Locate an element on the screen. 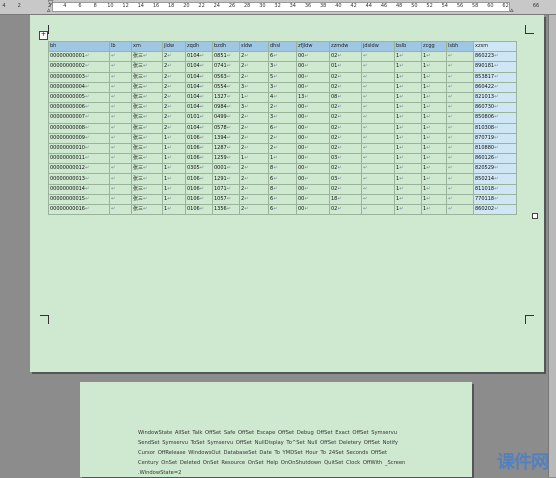 The height and width of the screenshot is (478, 556). table-cell: 890181↵ is located at coordinates (495, 67).